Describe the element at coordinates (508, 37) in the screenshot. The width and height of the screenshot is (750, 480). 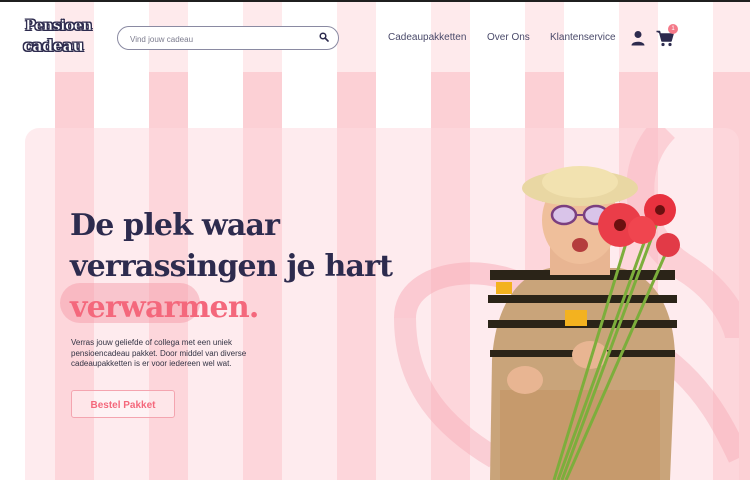
I see `nav-item-over-ons: Over Ons` at that location.